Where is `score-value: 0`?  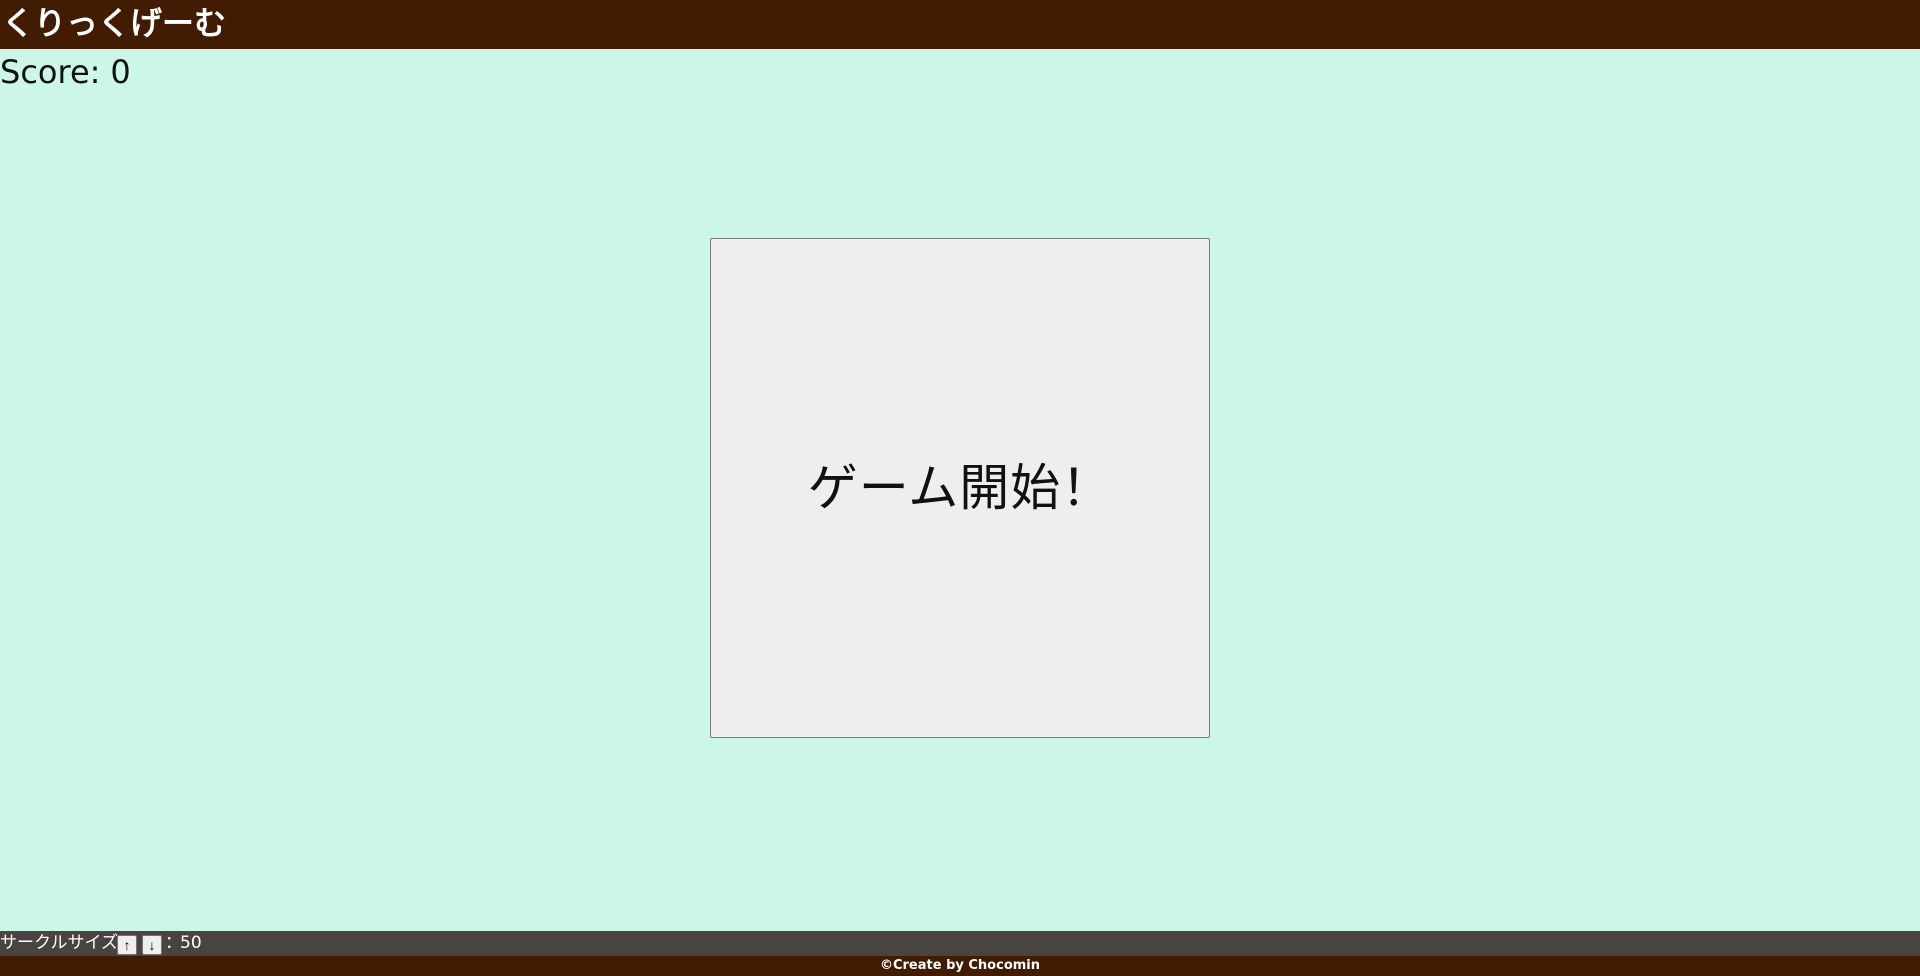 score-value: 0 is located at coordinates (120, 72).